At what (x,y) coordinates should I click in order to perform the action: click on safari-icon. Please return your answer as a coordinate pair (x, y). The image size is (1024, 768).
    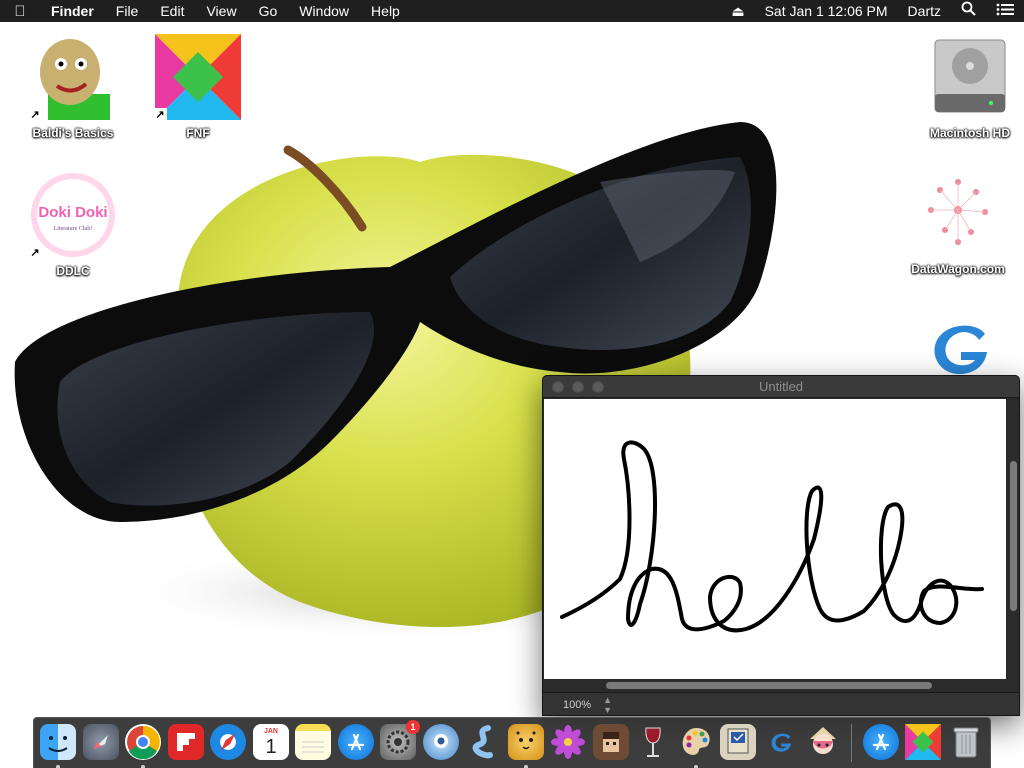
    Looking at the image, I should click on (228, 742).